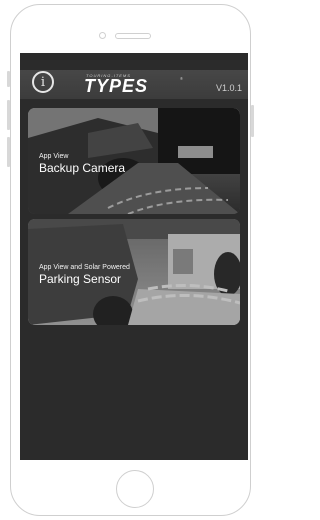 Image resolution: width=320 pixels, height=520 pixels. Describe the element at coordinates (116, 86) in the screenshot. I see `brand-logo: TYPES` at that location.